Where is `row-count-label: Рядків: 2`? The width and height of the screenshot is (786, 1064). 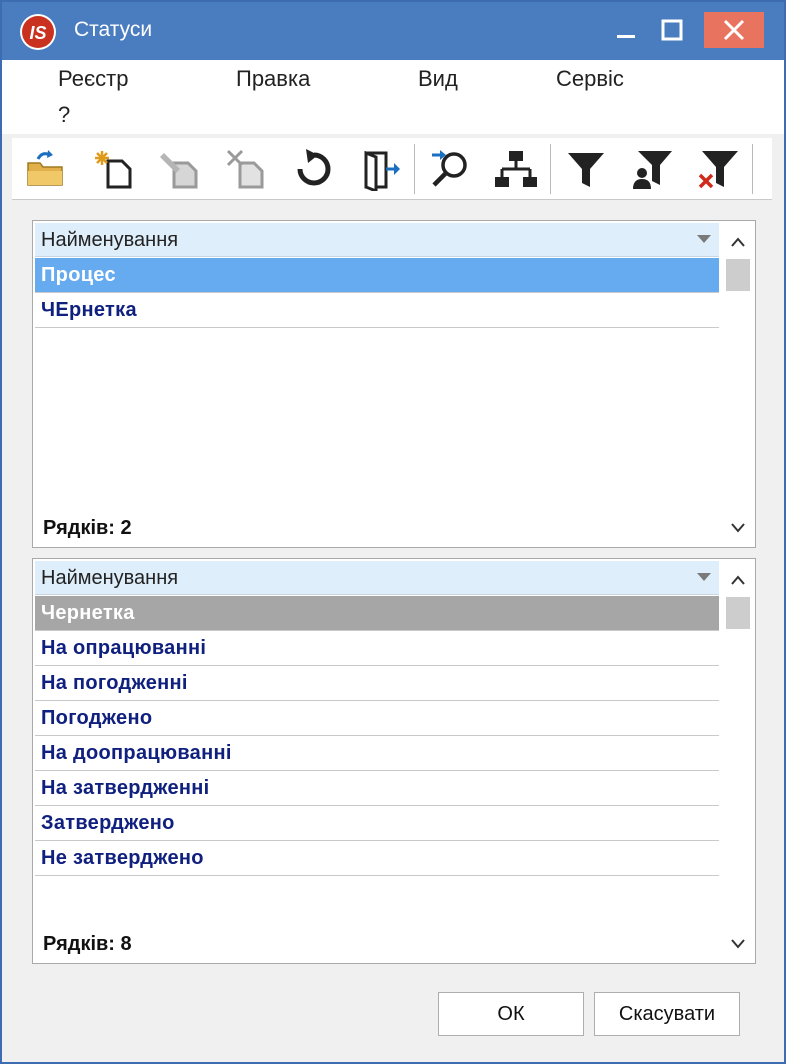 row-count-label: Рядків: 2 is located at coordinates (87, 528).